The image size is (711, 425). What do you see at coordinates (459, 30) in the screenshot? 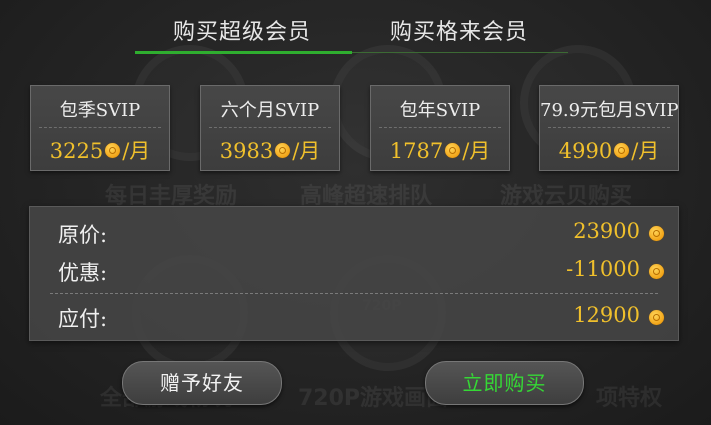
I see `tab-gelai-member: 购买格来会员` at bounding box center [459, 30].